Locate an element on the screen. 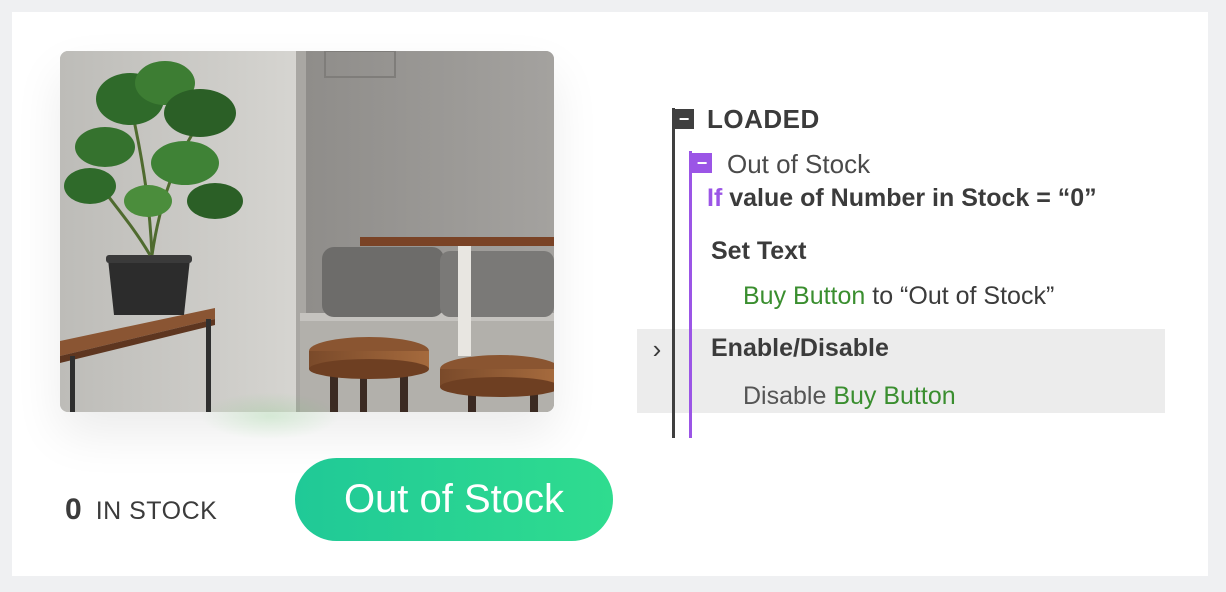  collapse-loaded-icon: − is located at coordinates (684, 119).